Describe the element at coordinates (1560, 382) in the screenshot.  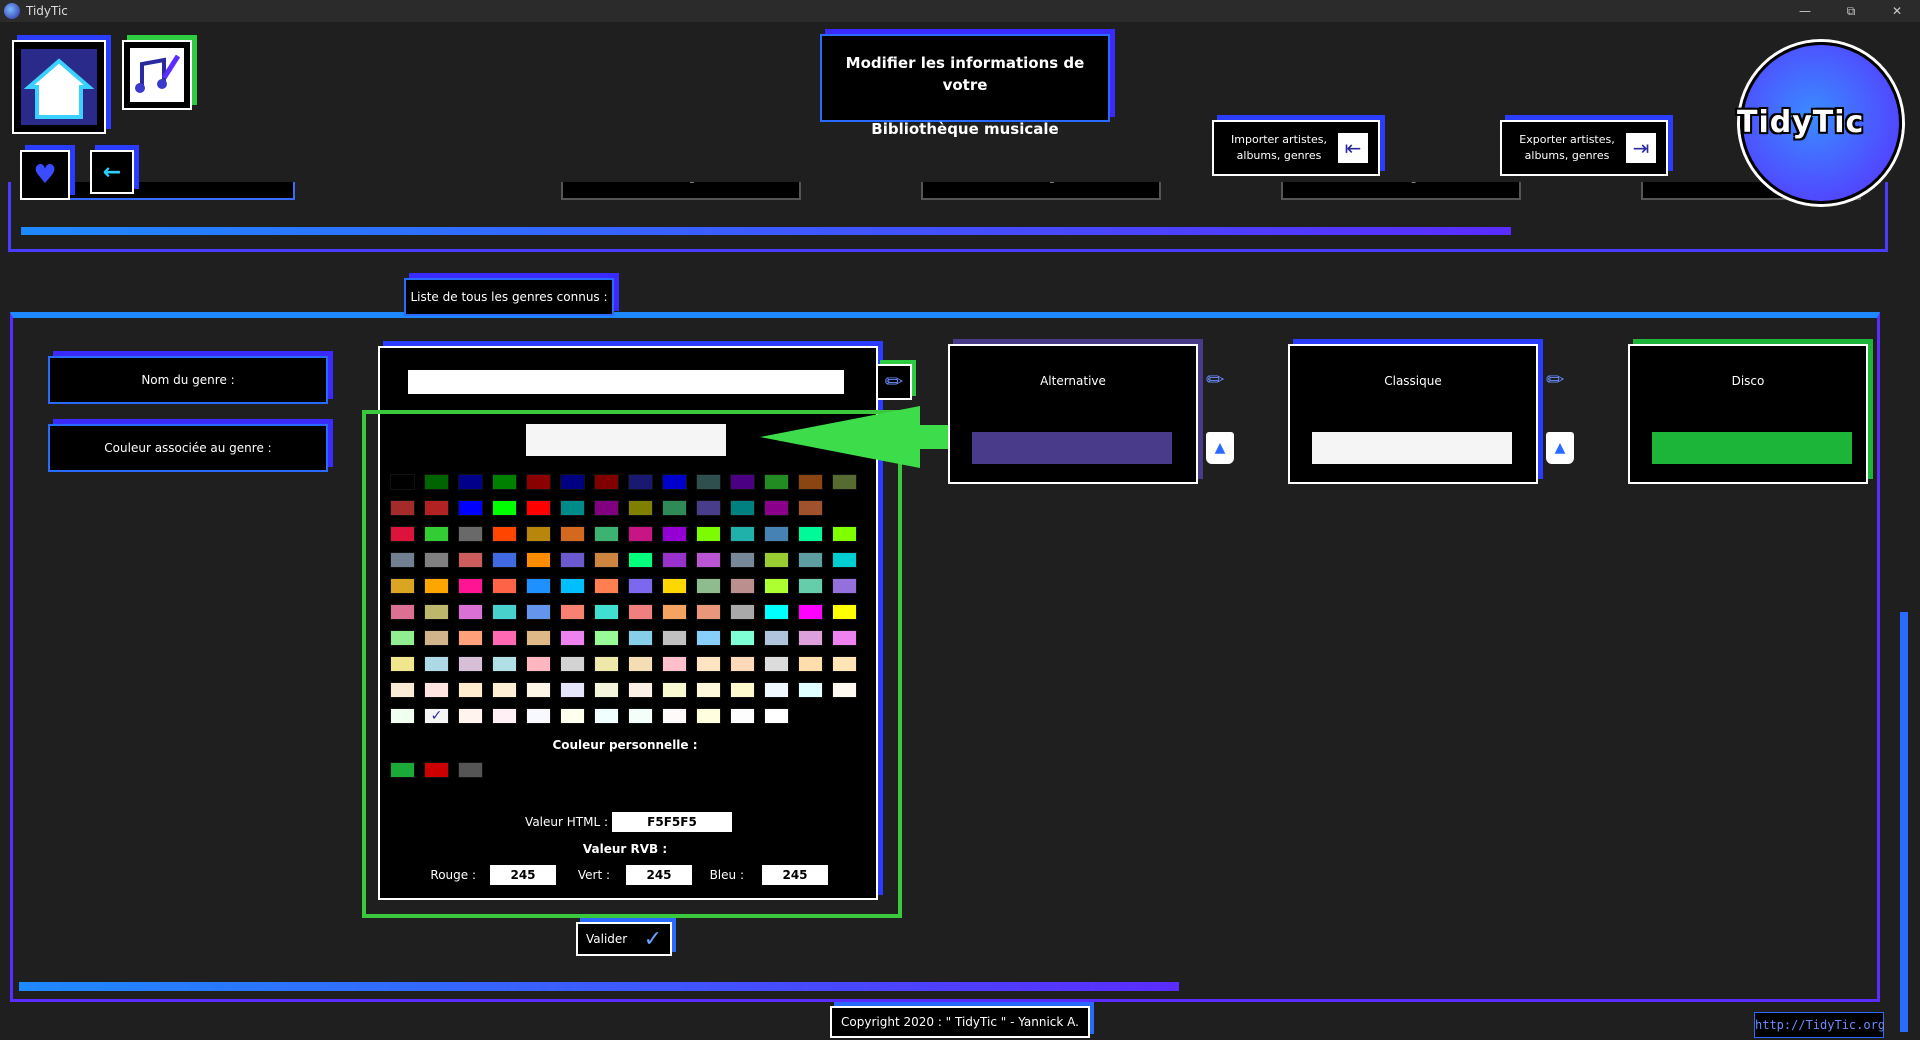
I see `edit-classique-pencil-icon: ✏` at that location.